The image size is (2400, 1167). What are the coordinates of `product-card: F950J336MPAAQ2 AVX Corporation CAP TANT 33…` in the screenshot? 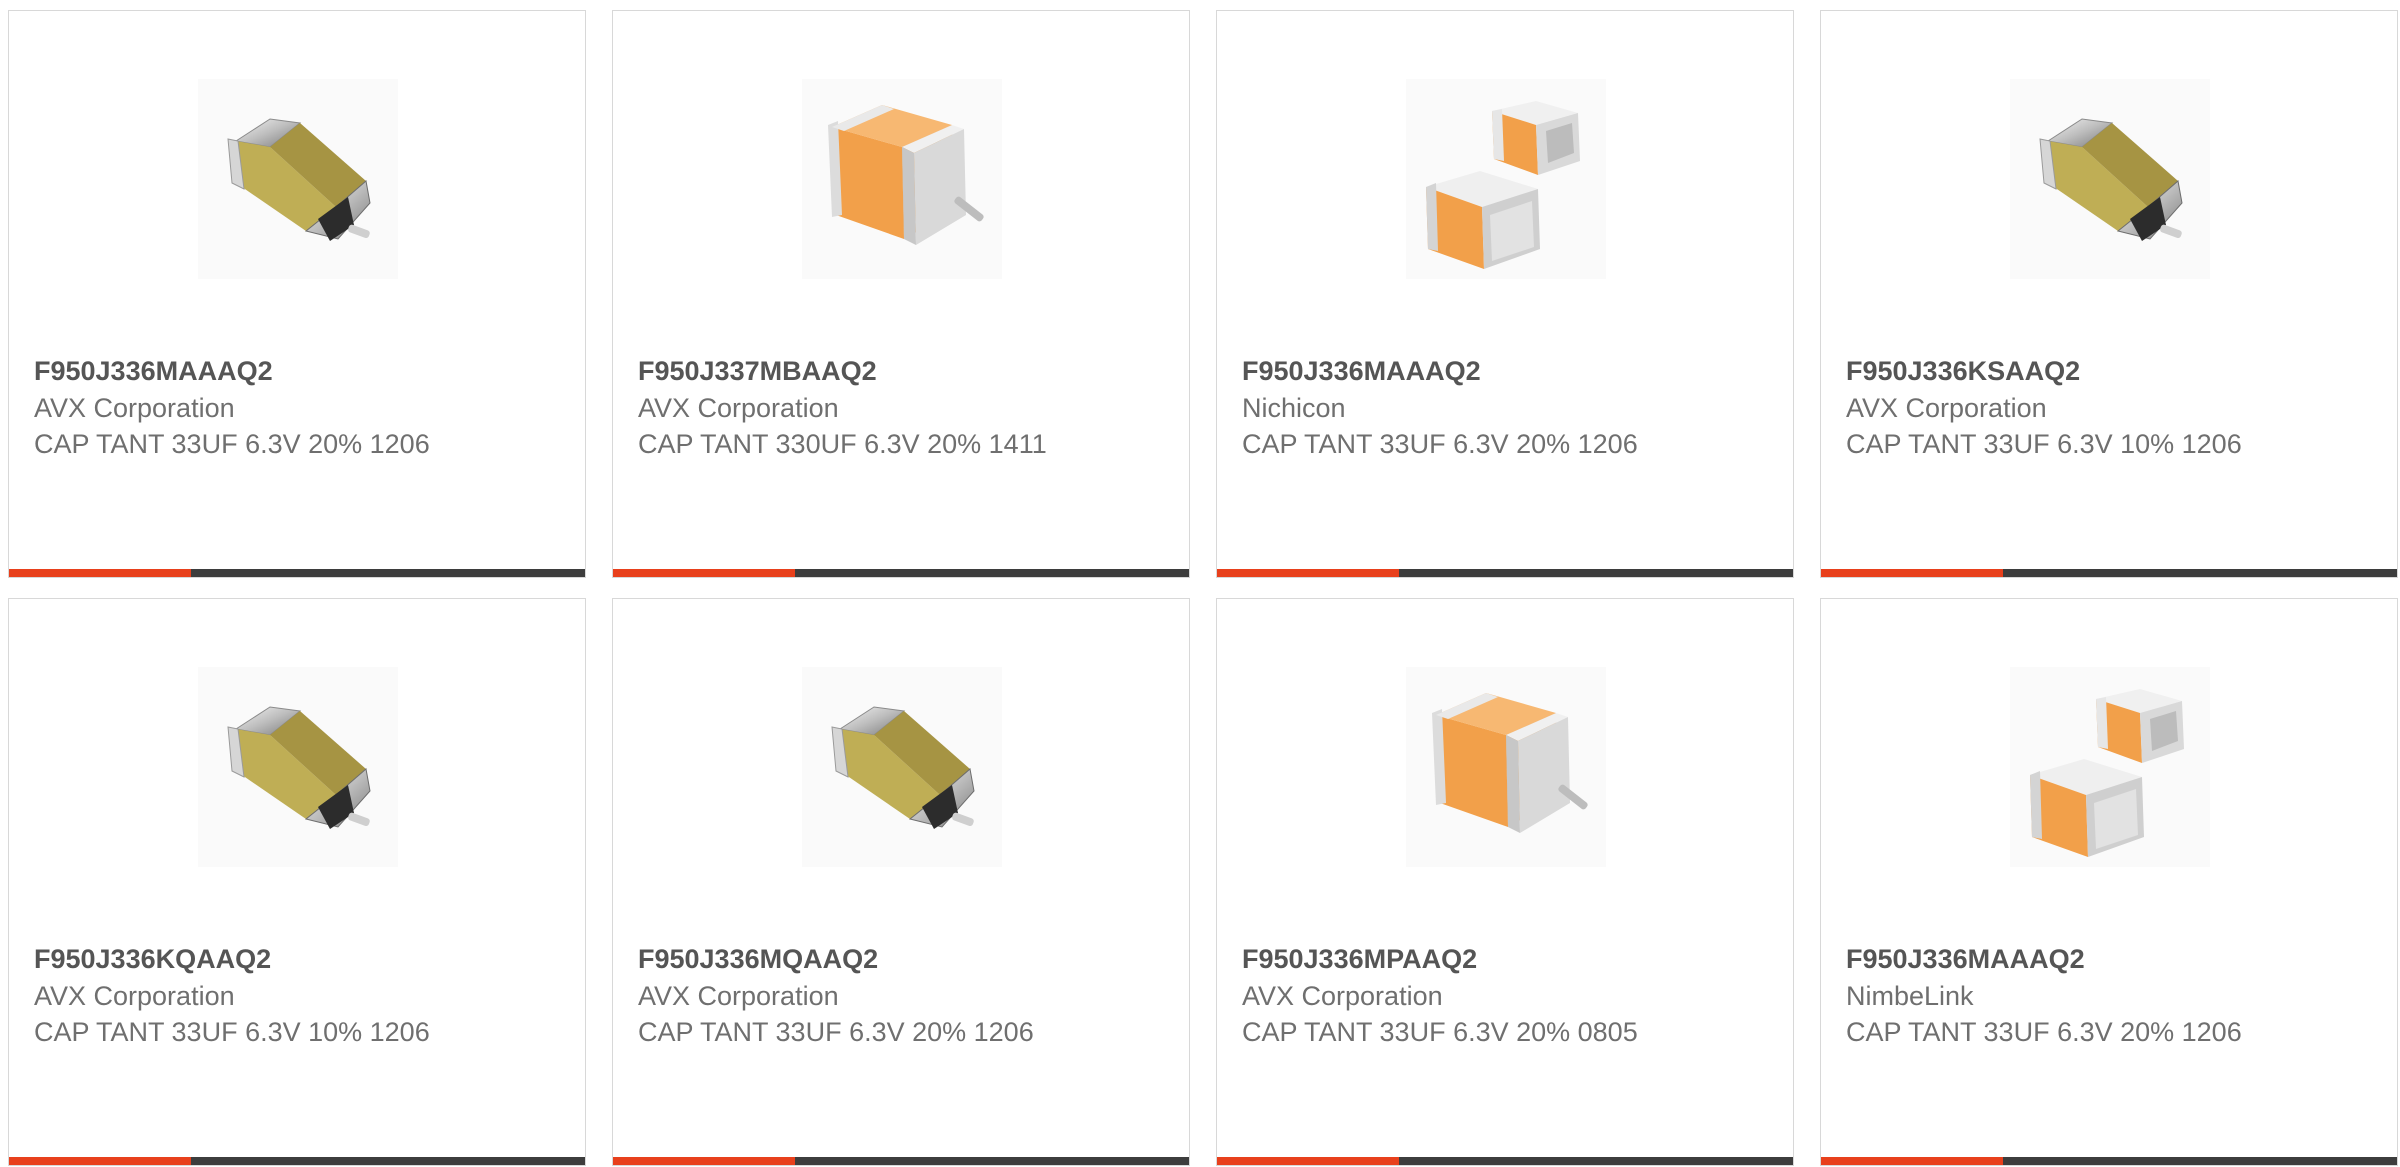 It's located at (1505, 882).